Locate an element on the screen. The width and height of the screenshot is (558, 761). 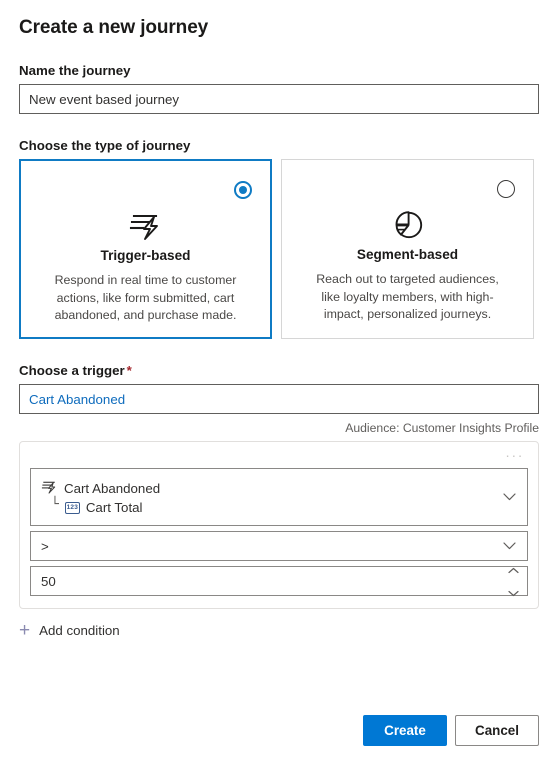
audience-note: Audience: Customer Insights Profile is located at coordinates (442, 428).